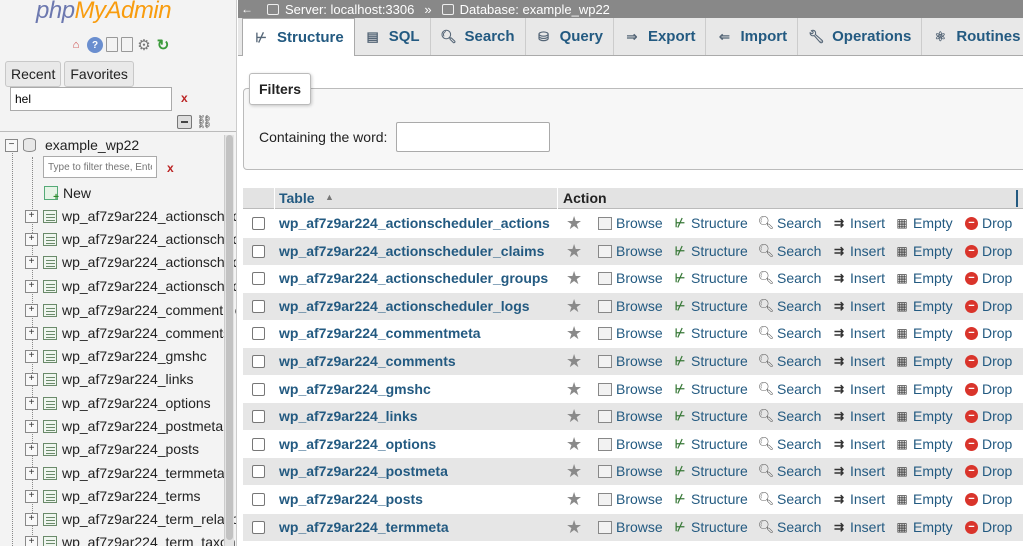 This screenshot has height=546, width=1023. I want to click on breadcrumb-server: Server: localhost:3306, so click(349, 9).